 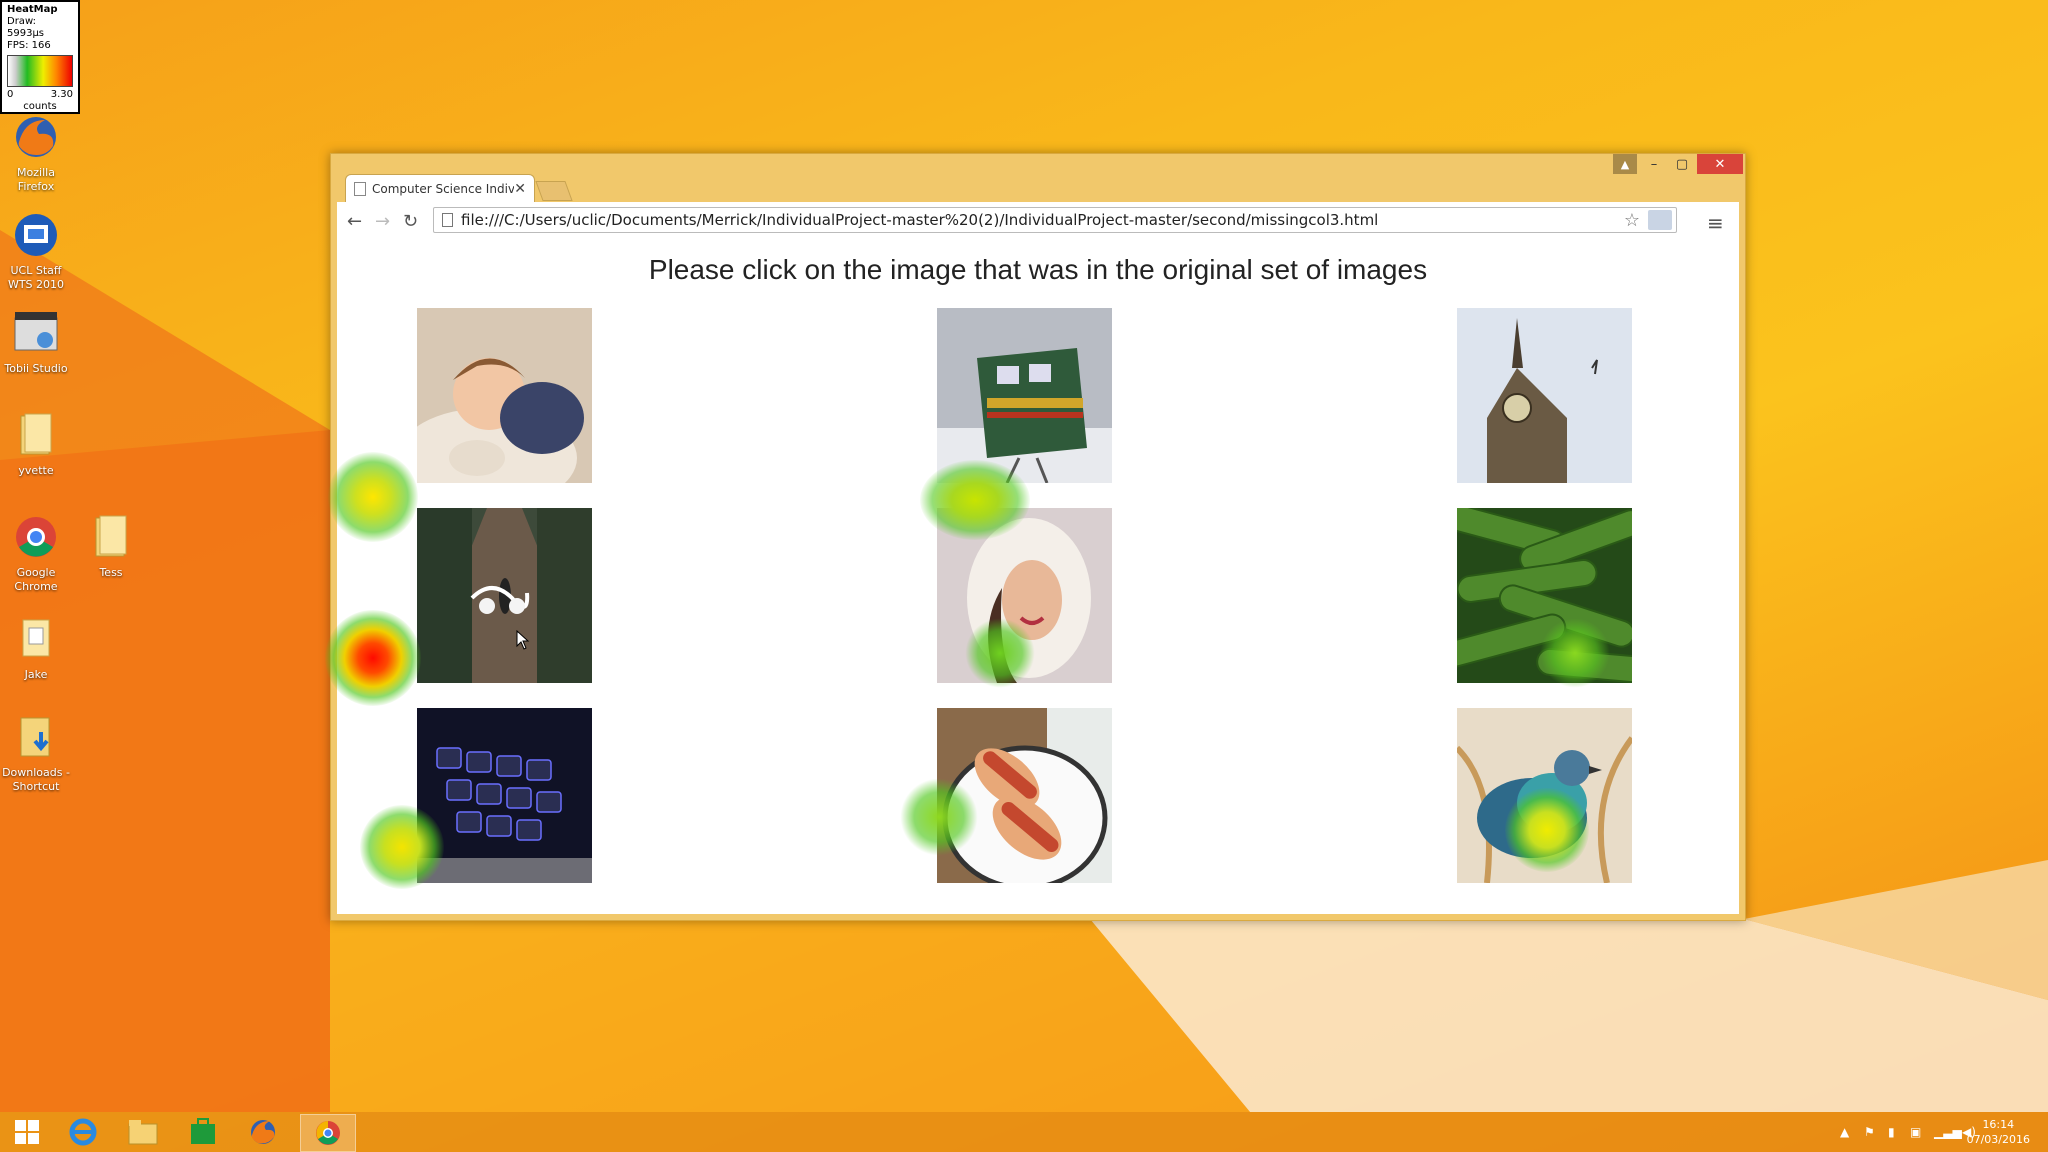 I want to click on desktop-icon-yvette: yvette, so click(x=37, y=444).